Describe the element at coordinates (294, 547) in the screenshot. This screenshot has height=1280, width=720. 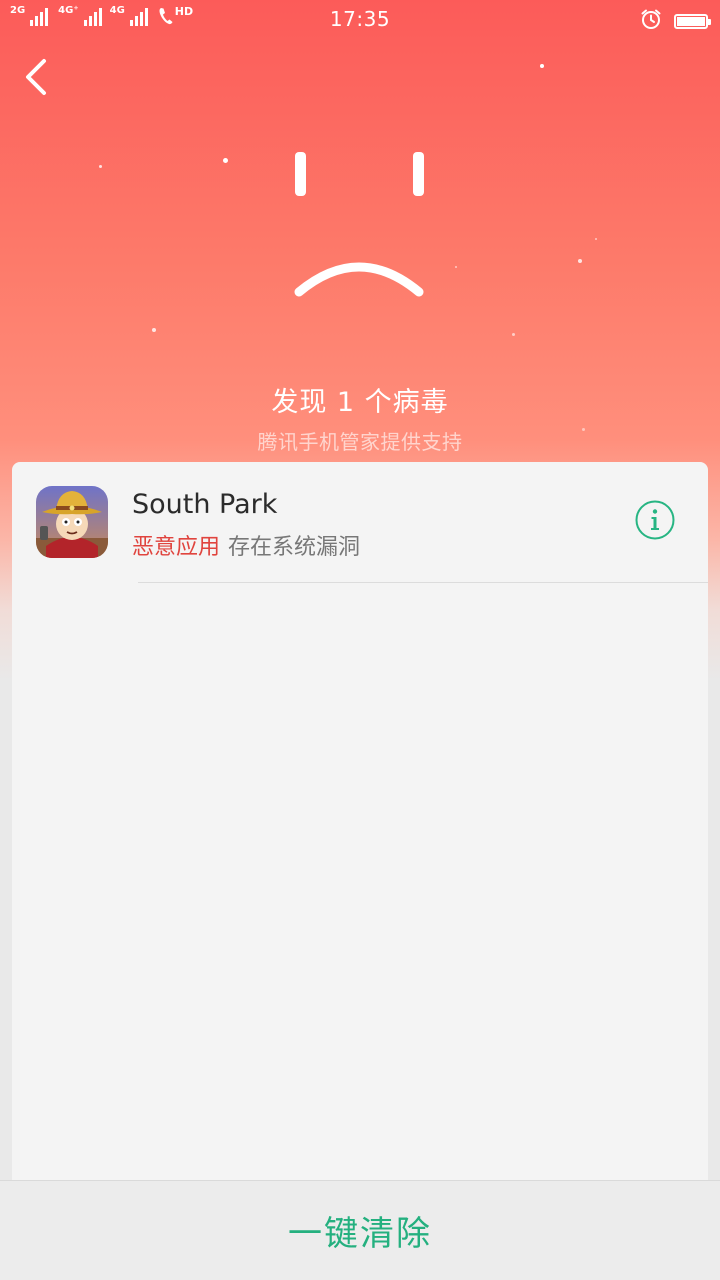
I see `threat-reason: 存在系统漏洞` at that location.